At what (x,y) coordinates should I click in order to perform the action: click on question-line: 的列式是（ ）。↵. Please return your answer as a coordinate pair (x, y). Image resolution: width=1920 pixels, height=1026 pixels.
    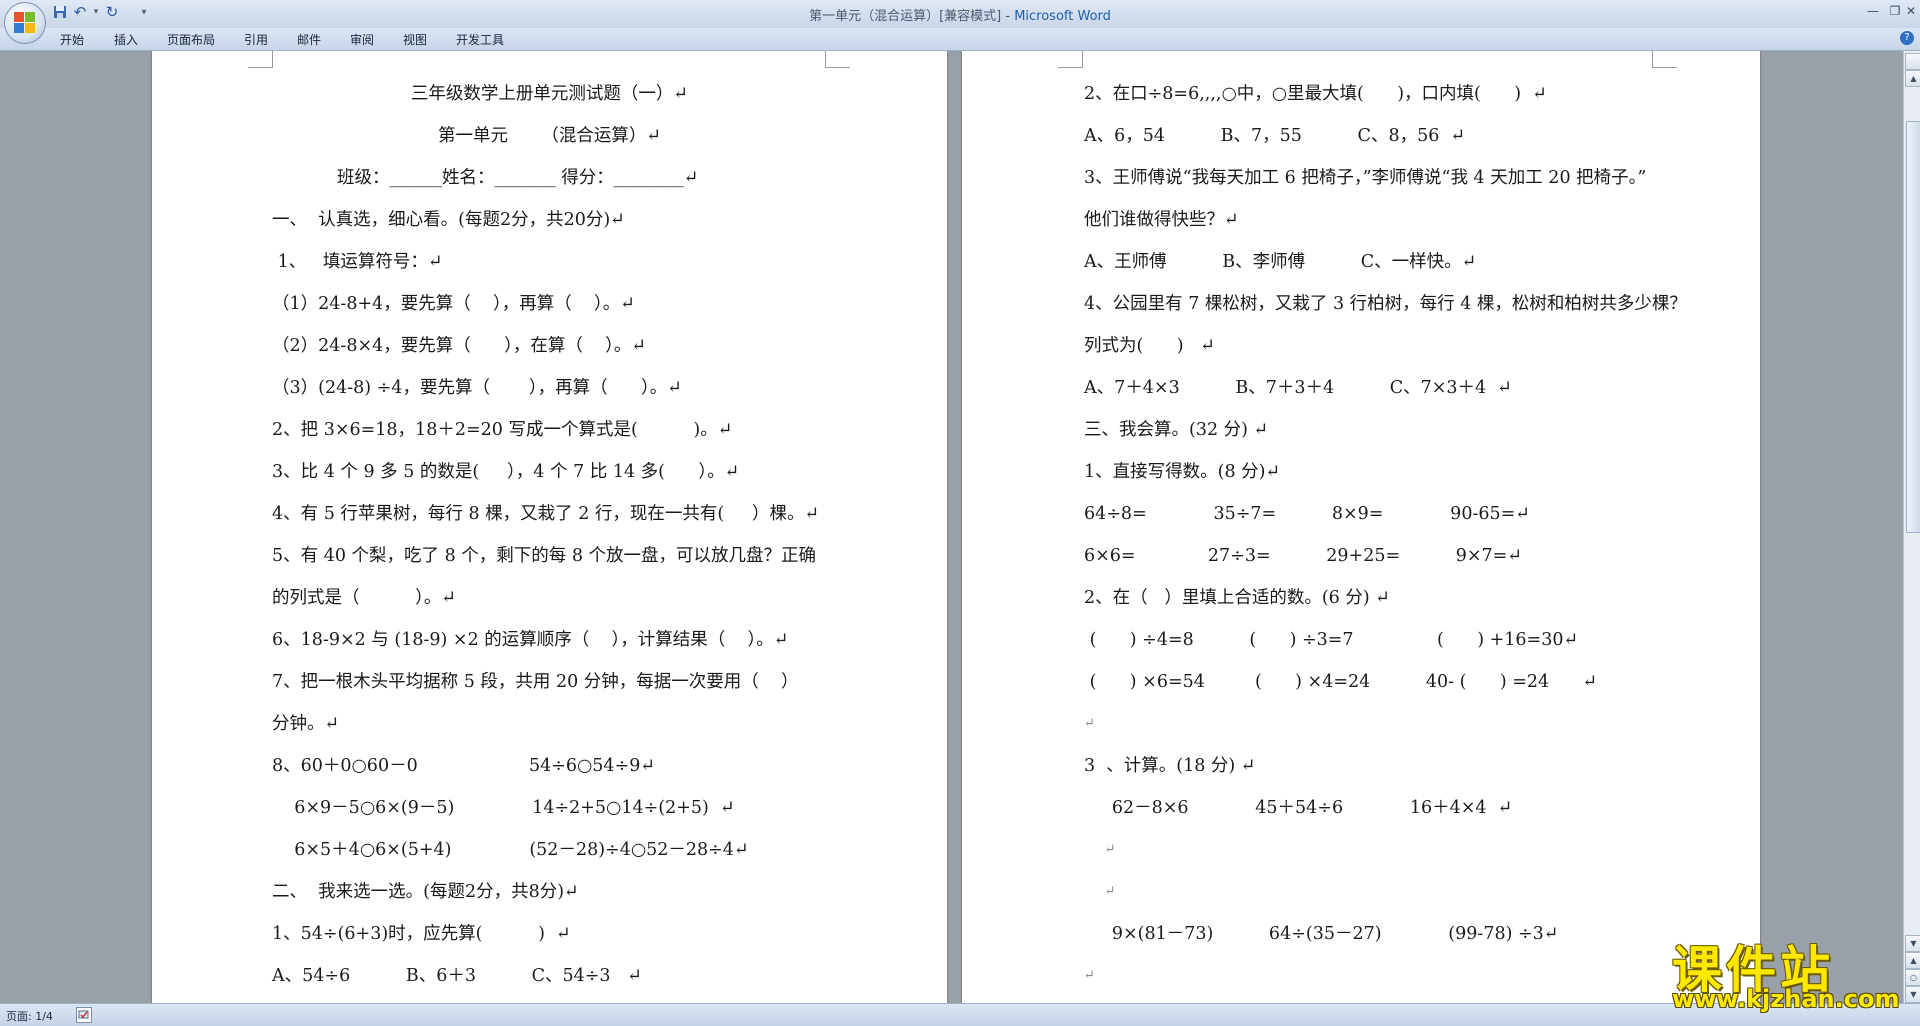
    Looking at the image, I should click on (364, 598).